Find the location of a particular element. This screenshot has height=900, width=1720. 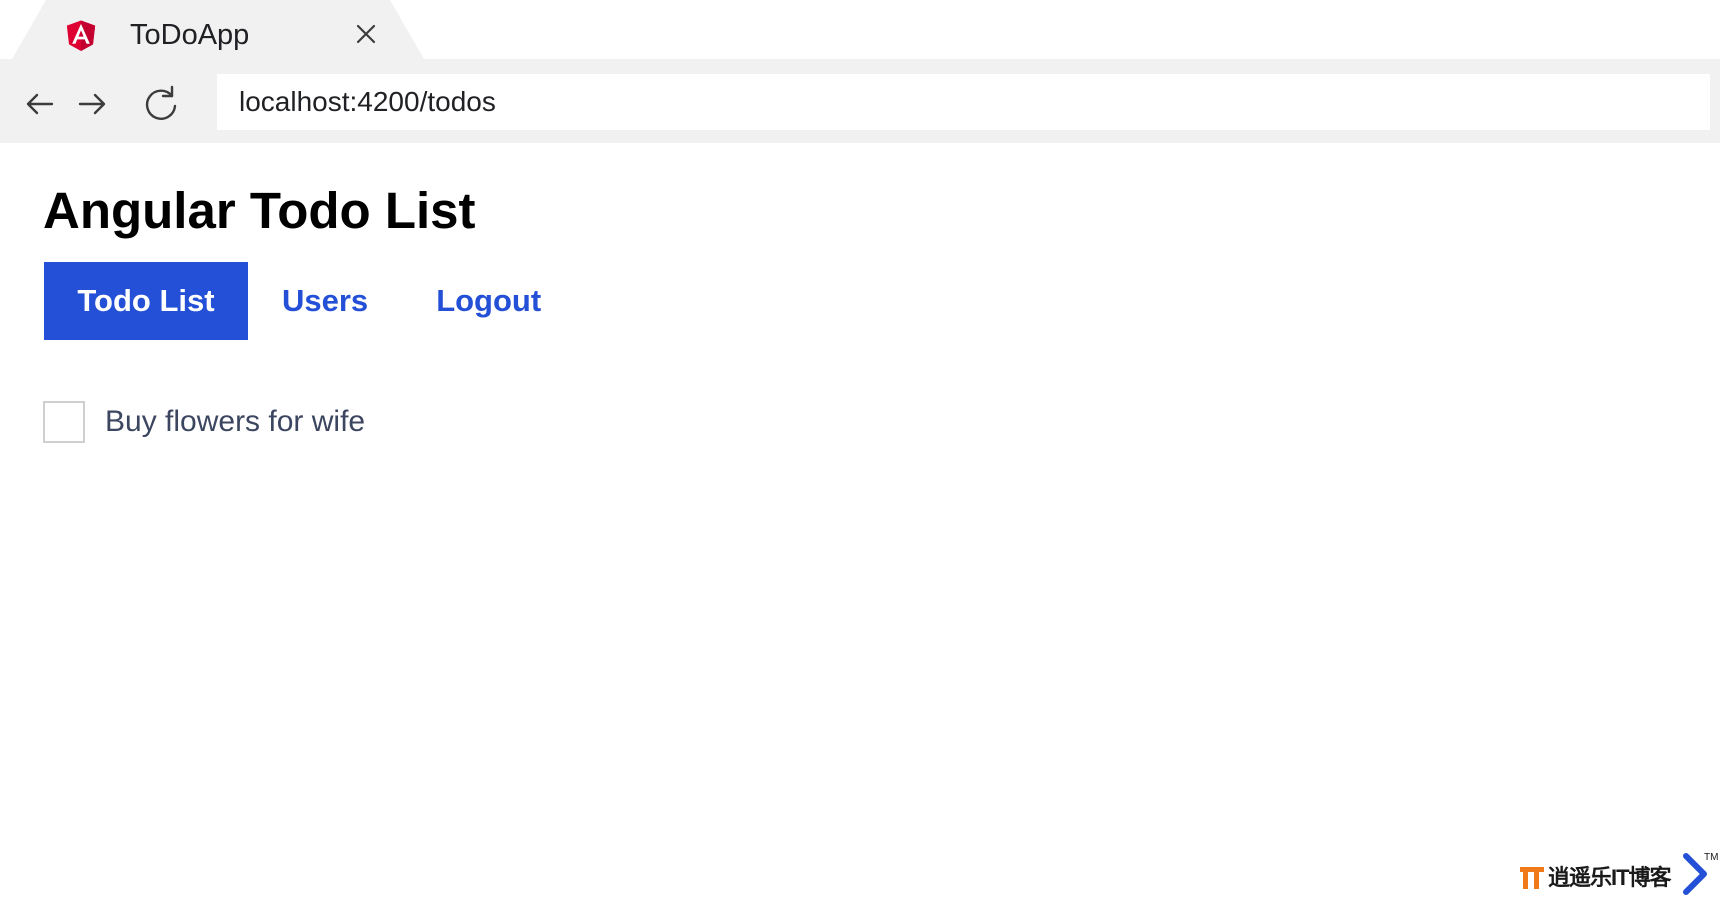

todo-item: Buy flowers for wife is located at coordinates (204, 422).